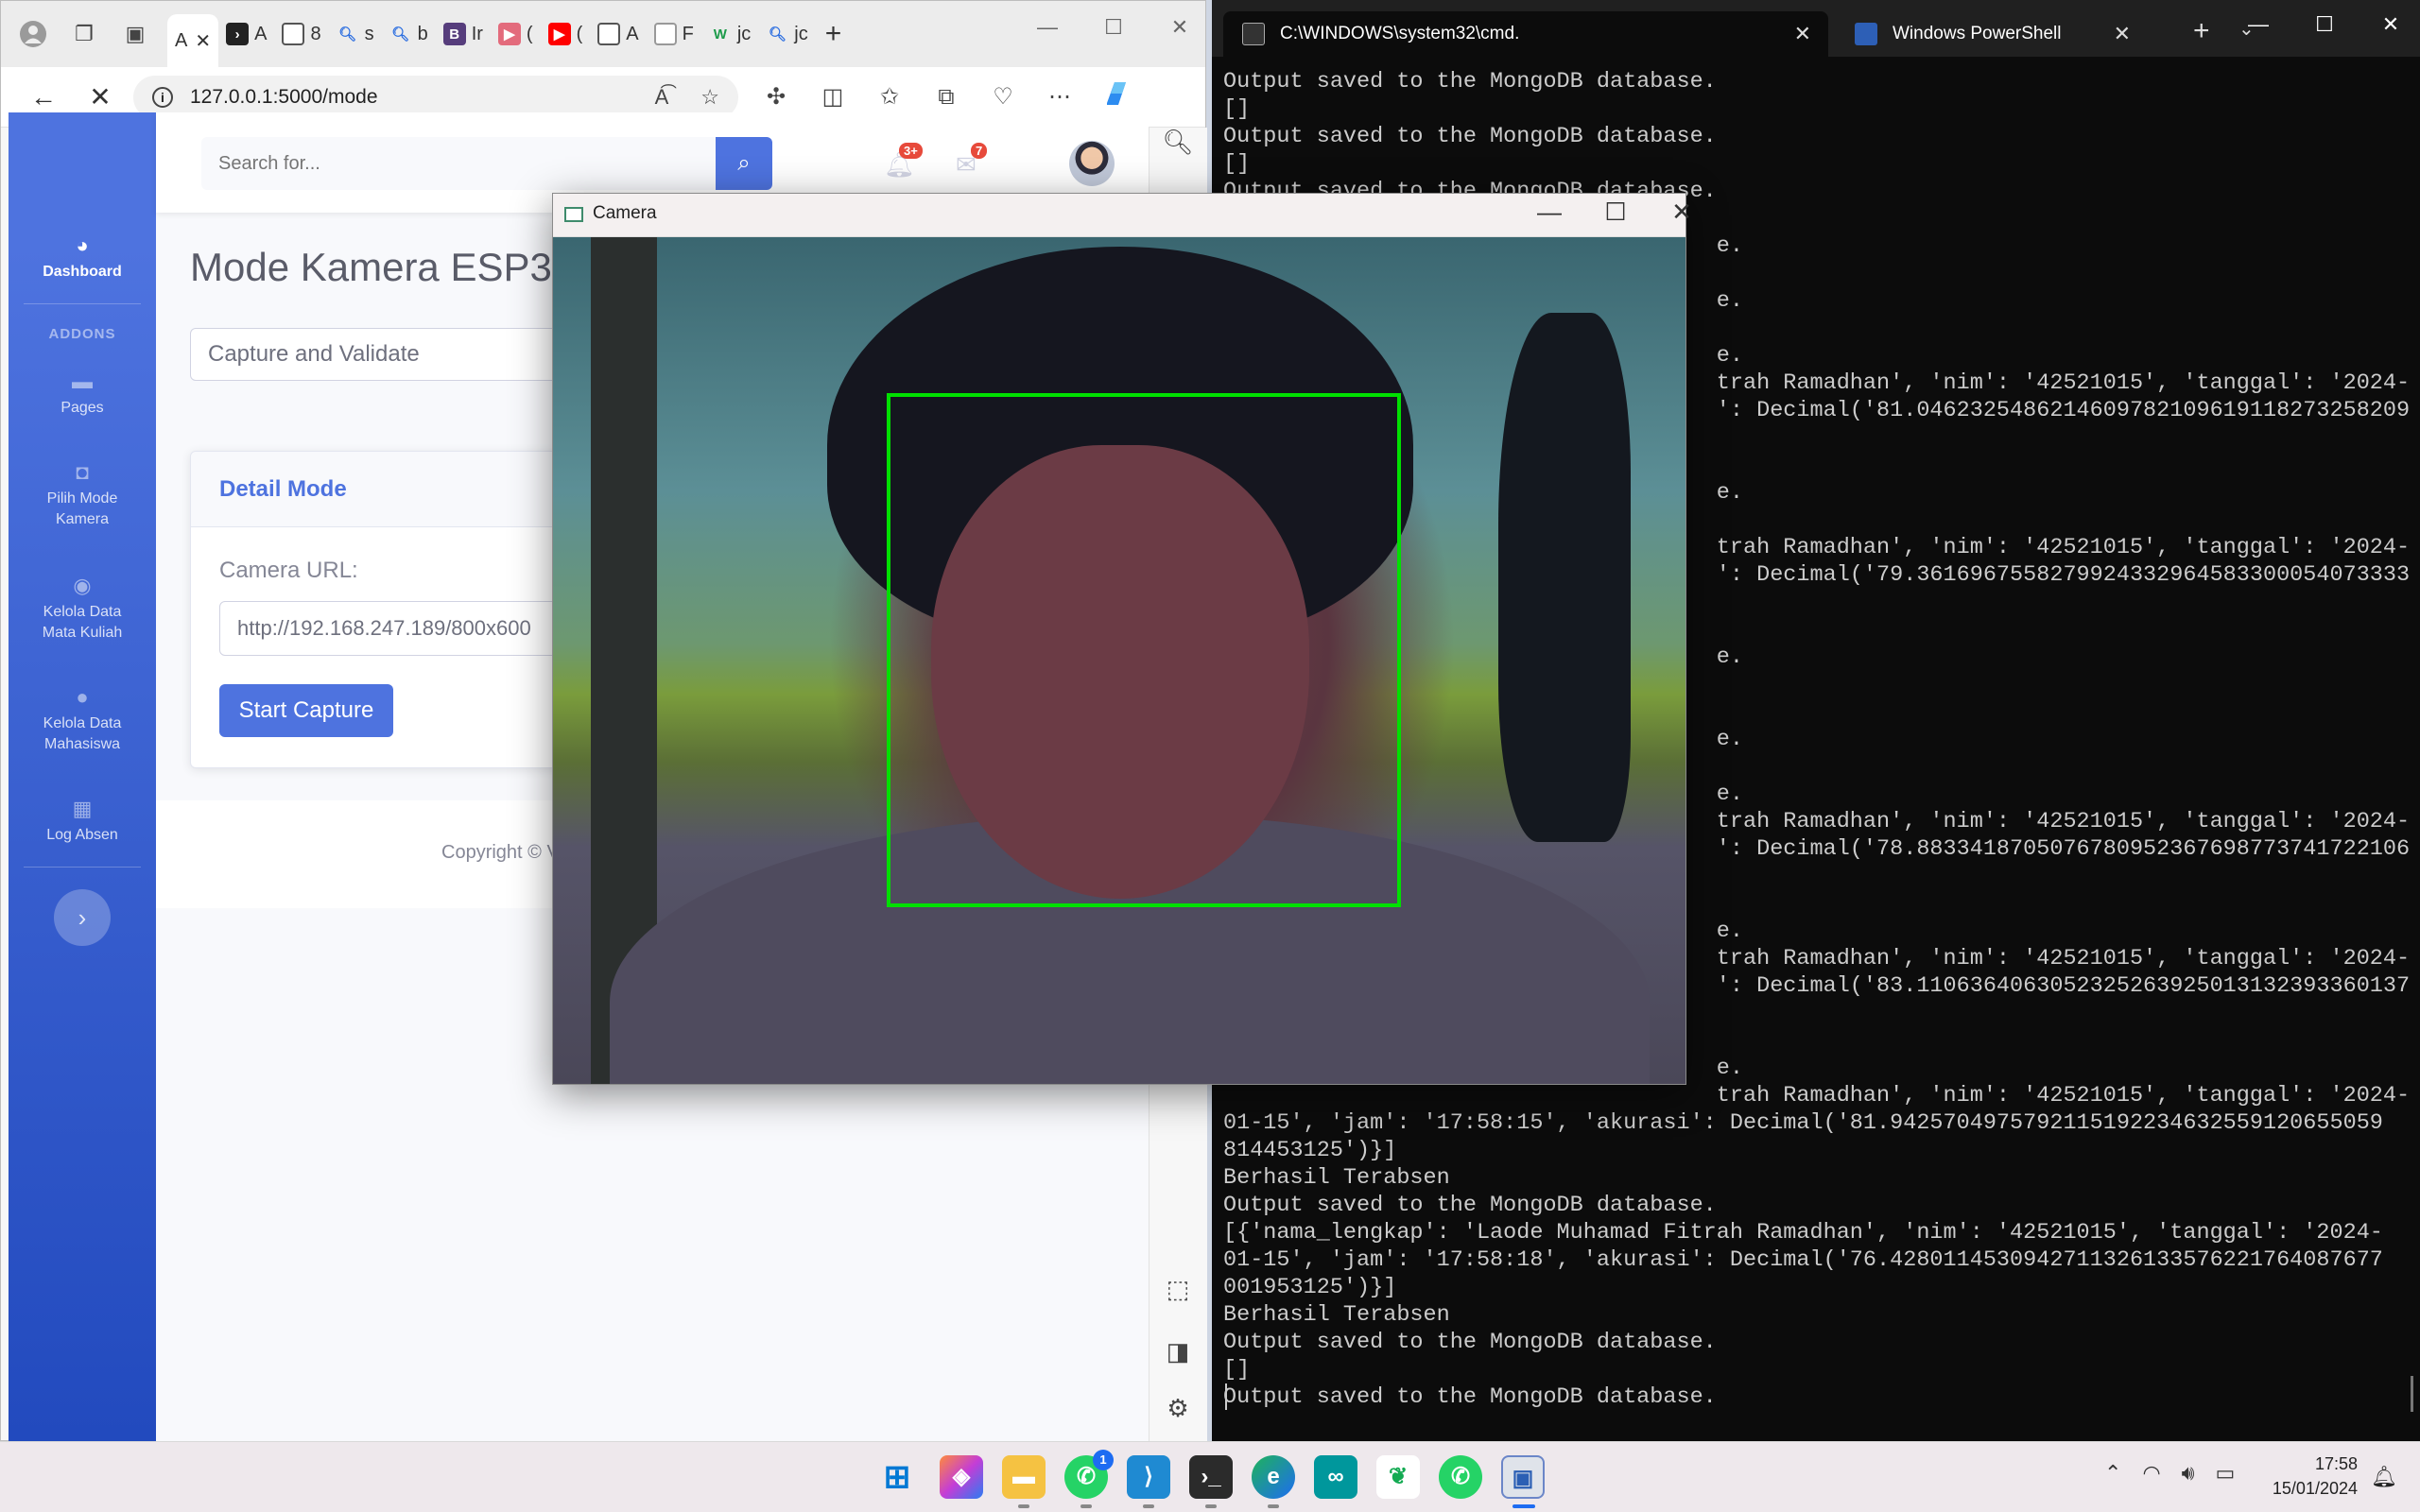 The width and height of the screenshot is (2420, 1512). I want to click on arduino-icon: ∞, so click(1335, 1477).